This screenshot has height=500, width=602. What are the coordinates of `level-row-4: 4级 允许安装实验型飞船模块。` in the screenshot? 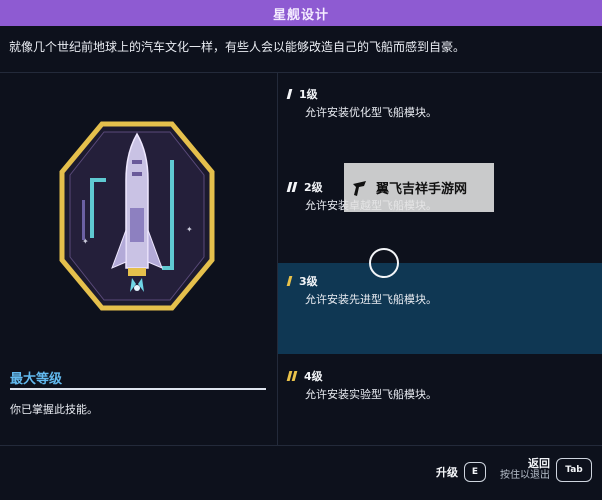 It's located at (440, 403).